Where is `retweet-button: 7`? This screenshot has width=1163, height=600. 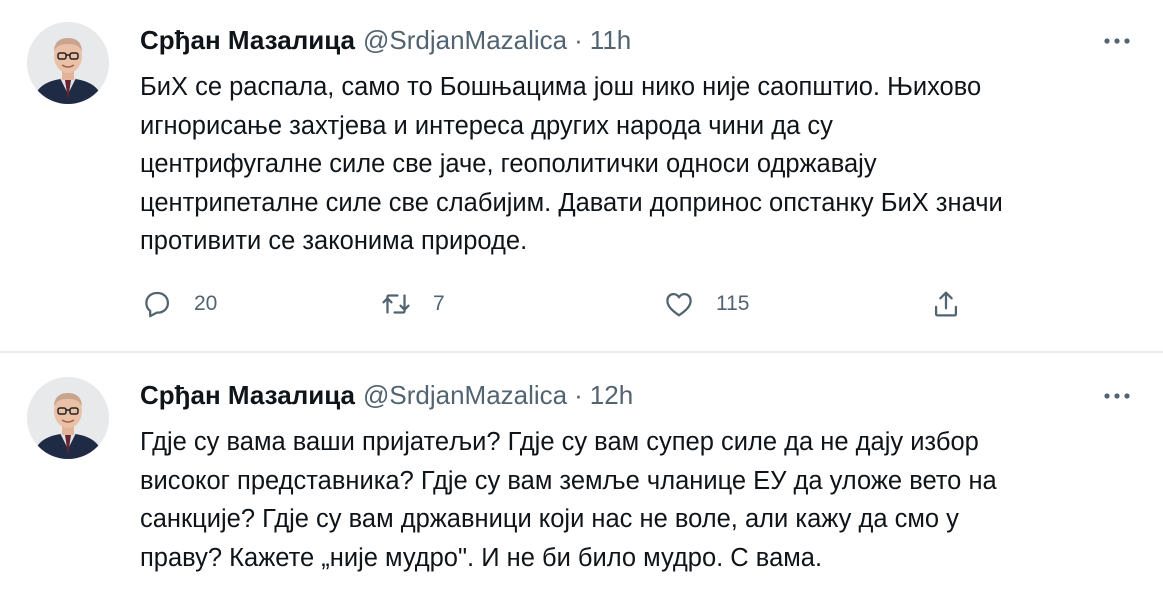
retweet-button: 7 is located at coordinates (412, 304).